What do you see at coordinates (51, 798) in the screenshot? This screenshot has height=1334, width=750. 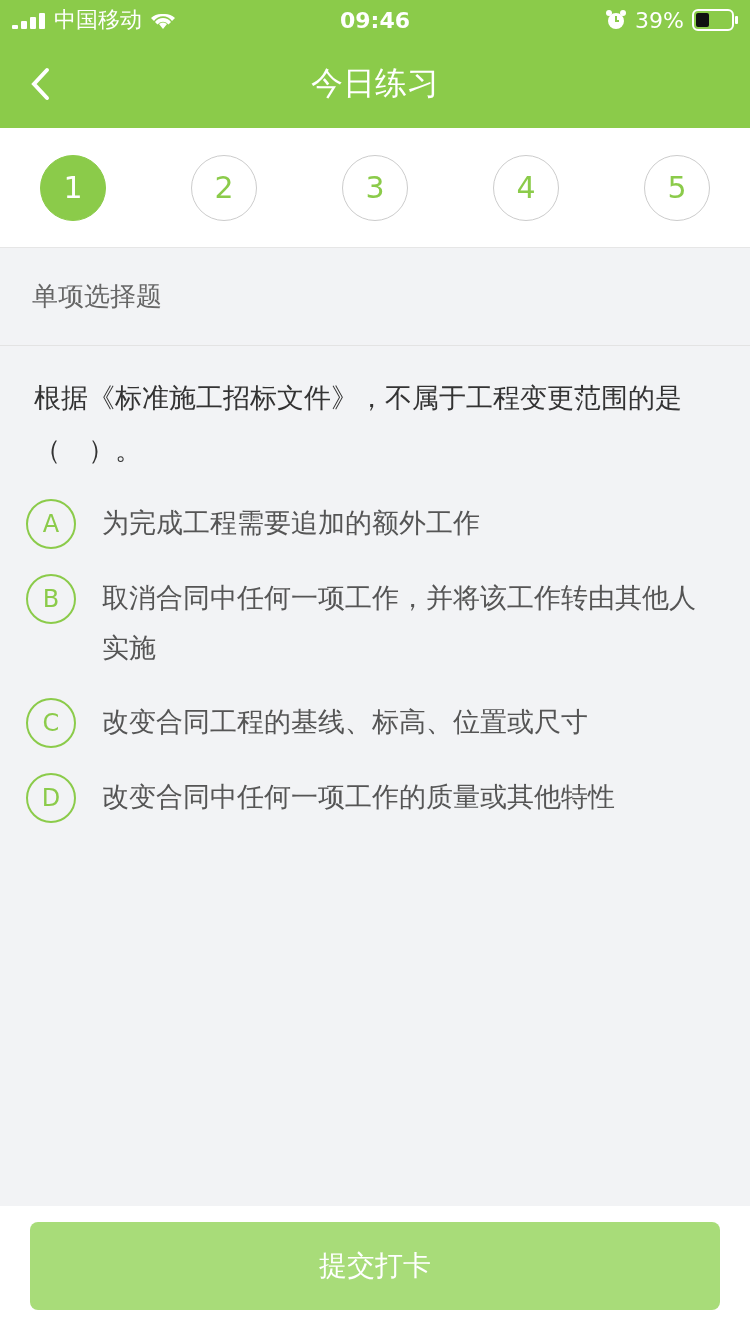 I see `option-letter: D` at bounding box center [51, 798].